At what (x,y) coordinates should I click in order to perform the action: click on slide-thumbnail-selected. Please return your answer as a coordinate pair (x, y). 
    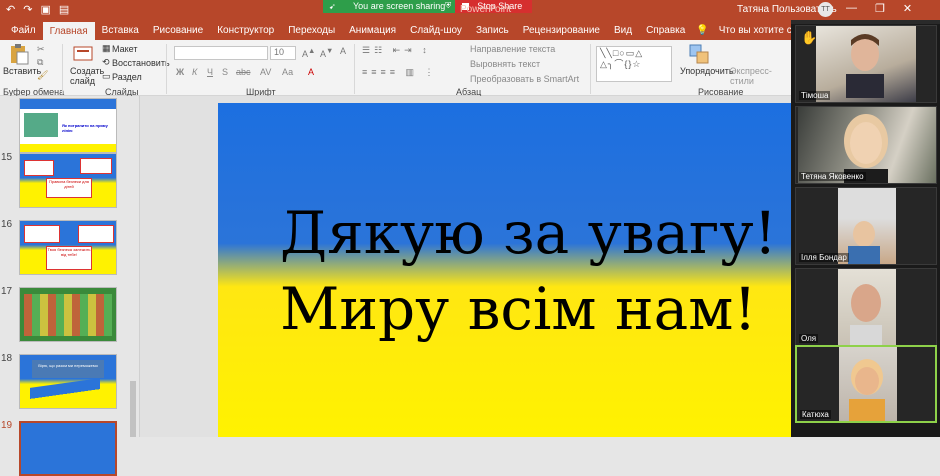
    Looking at the image, I should click on (68, 448).